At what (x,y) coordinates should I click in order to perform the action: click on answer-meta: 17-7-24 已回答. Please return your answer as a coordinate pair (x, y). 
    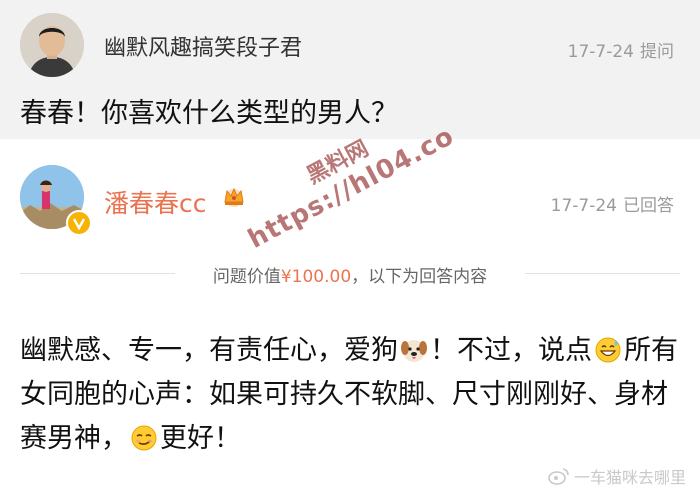
    Looking at the image, I should click on (609, 203).